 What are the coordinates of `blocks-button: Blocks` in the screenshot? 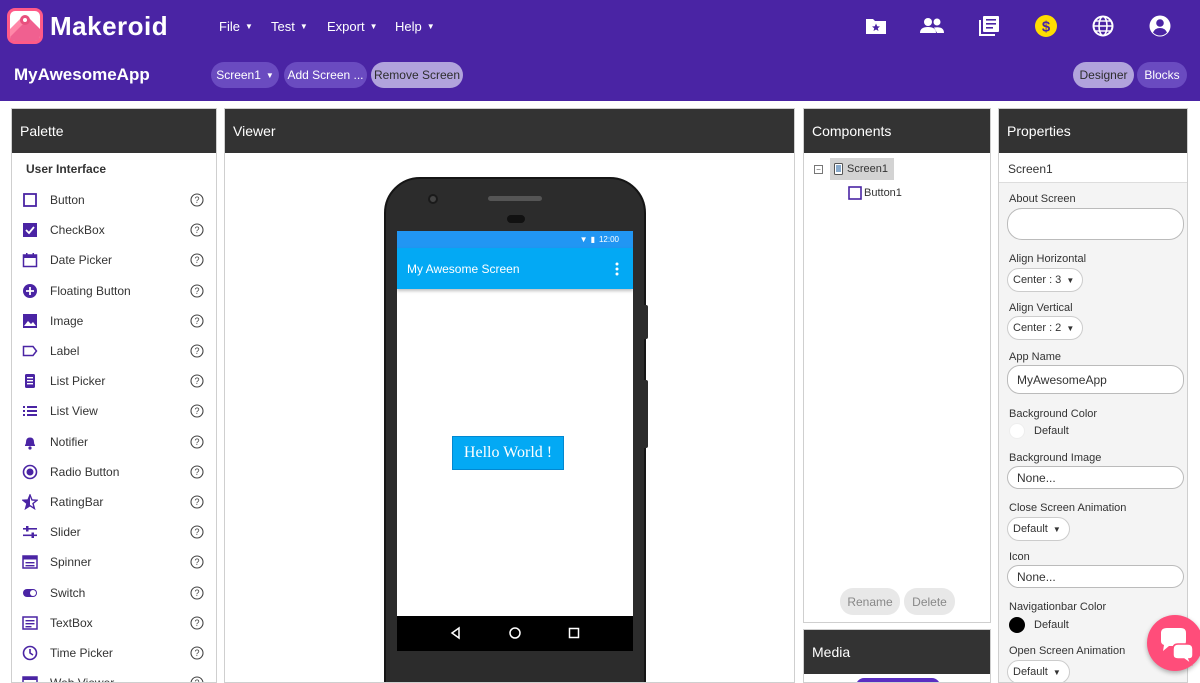 It's located at (1162, 75).